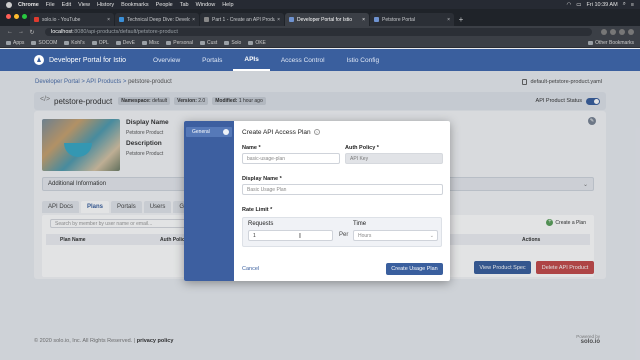  I want to click on menu-bookmarks: Bookmarks, so click(135, 5).